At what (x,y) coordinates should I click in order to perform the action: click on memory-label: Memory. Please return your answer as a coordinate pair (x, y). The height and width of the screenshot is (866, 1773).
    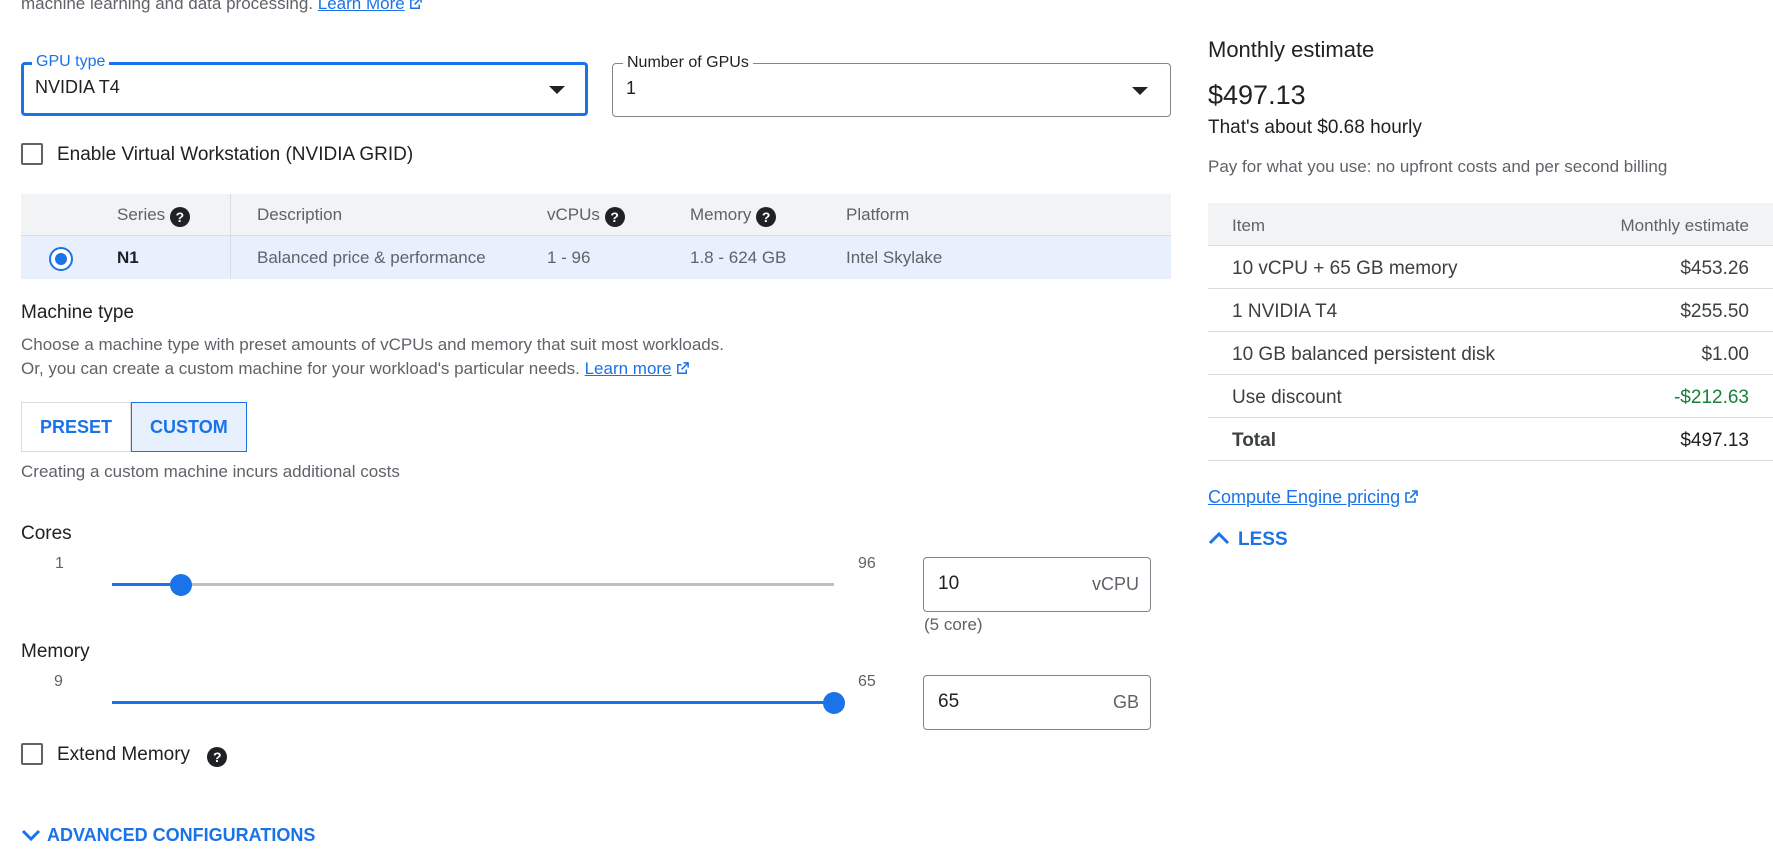
    Looking at the image, I should click on (55, 651).